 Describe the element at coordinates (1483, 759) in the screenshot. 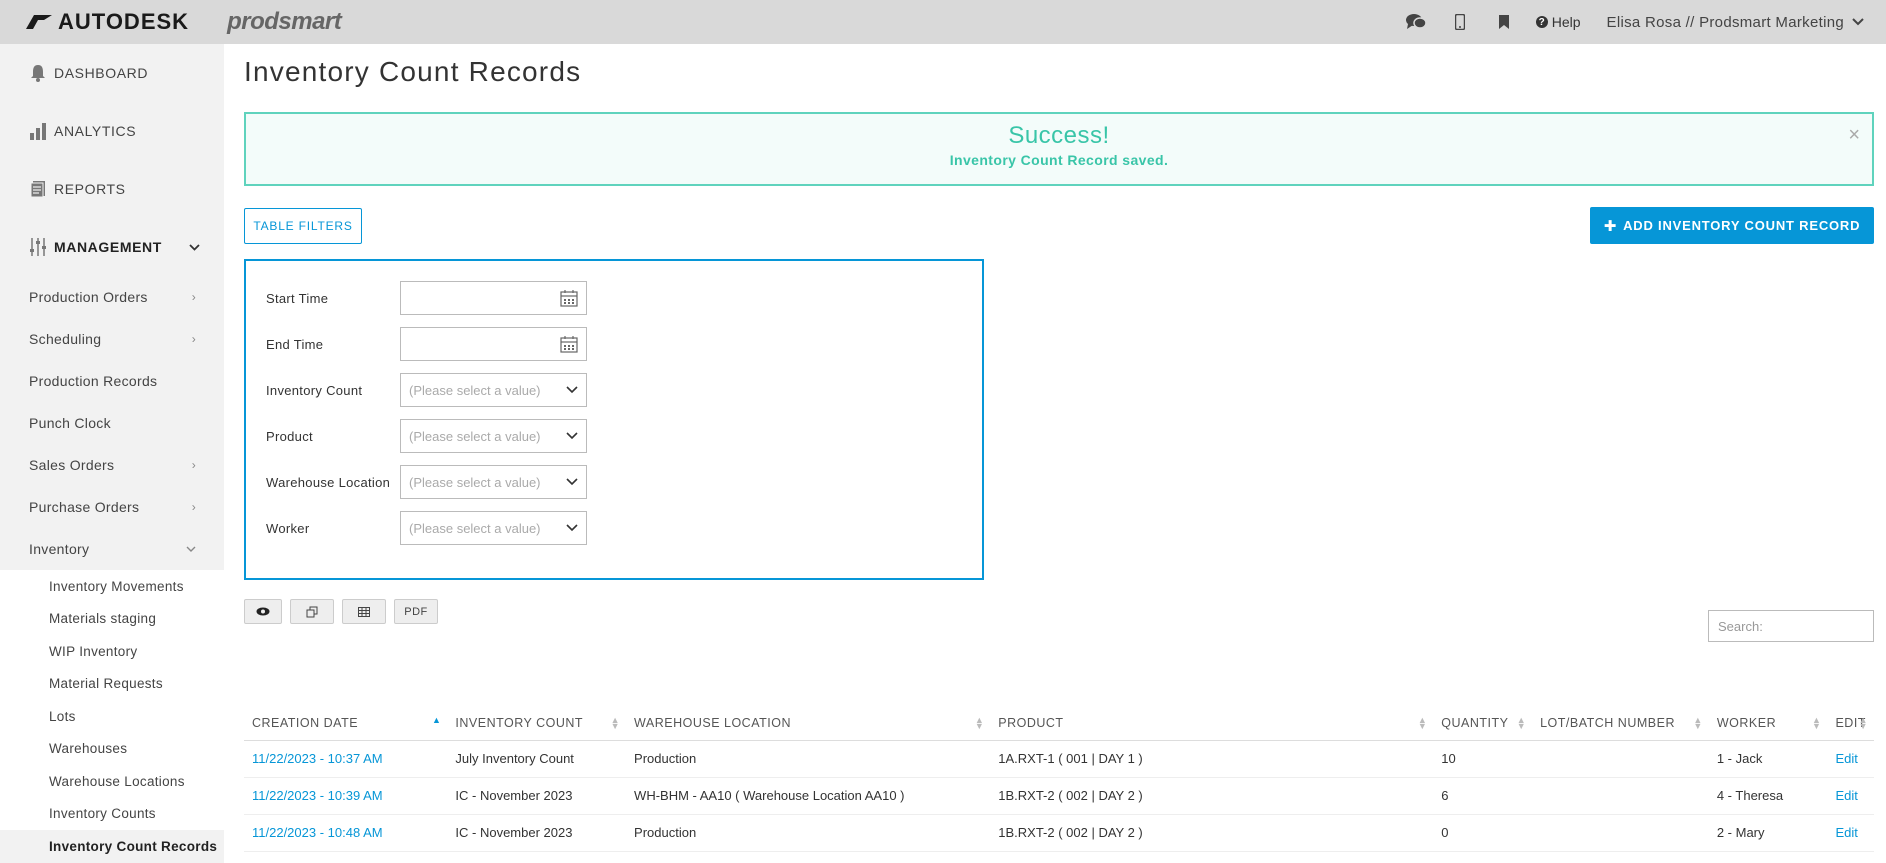

I see `quantity-cell: 10` at that location.